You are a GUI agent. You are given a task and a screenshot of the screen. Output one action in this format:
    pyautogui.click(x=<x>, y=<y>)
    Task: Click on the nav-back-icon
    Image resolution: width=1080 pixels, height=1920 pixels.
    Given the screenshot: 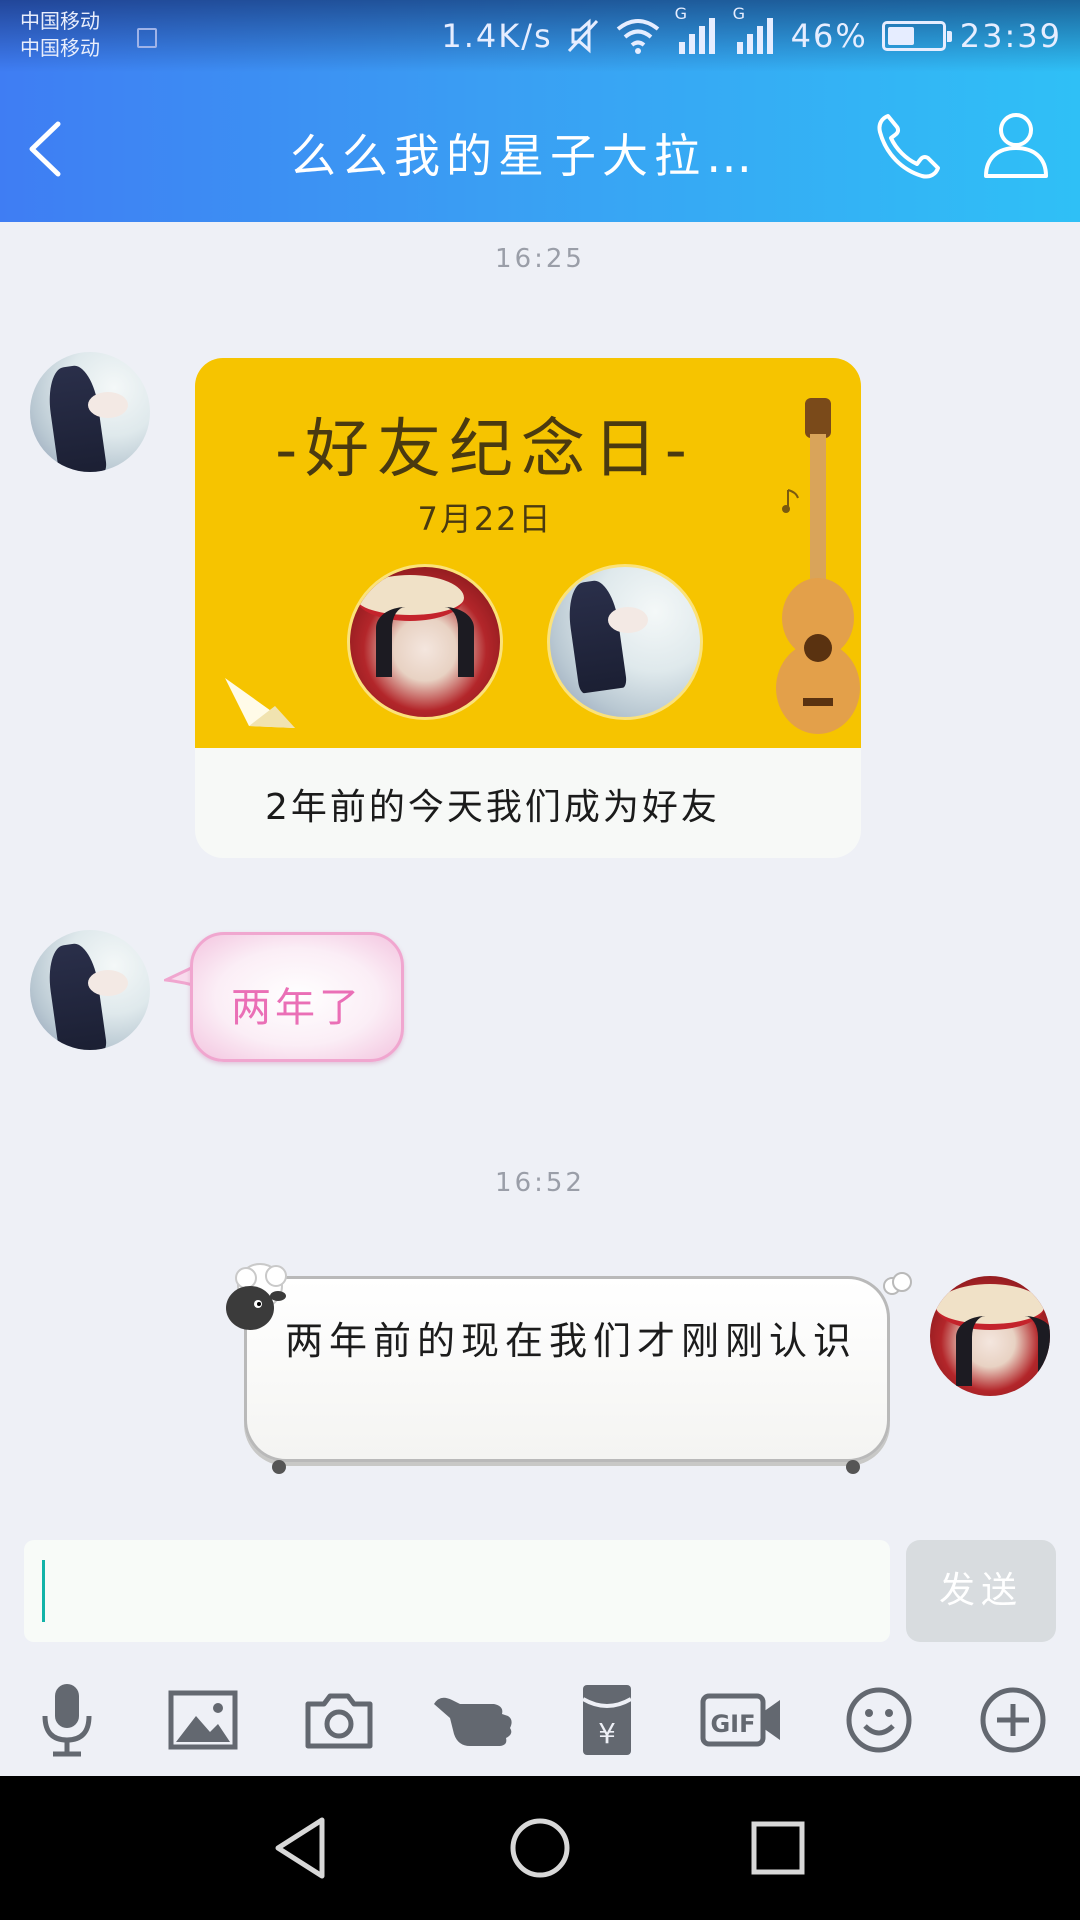 What is the action you would take?
    pyautogui.click(x=302, y=1848)
    